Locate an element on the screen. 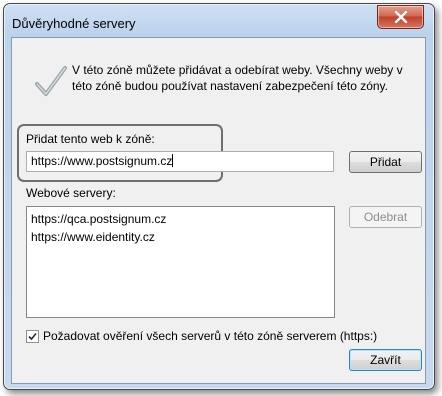  text-caret is located at coordinates (173, 160).